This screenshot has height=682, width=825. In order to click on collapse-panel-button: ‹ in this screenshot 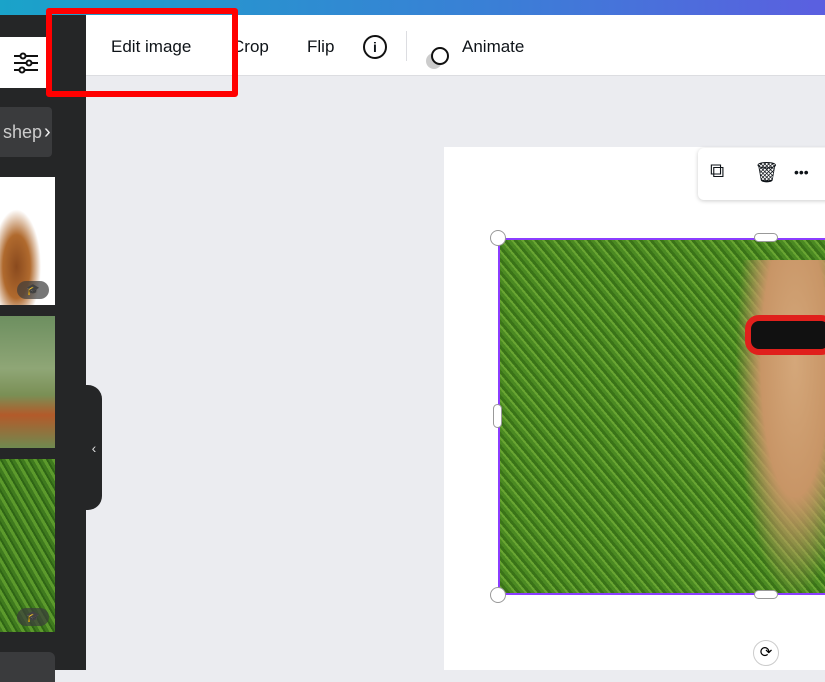, I will do `click(94, 447)`.